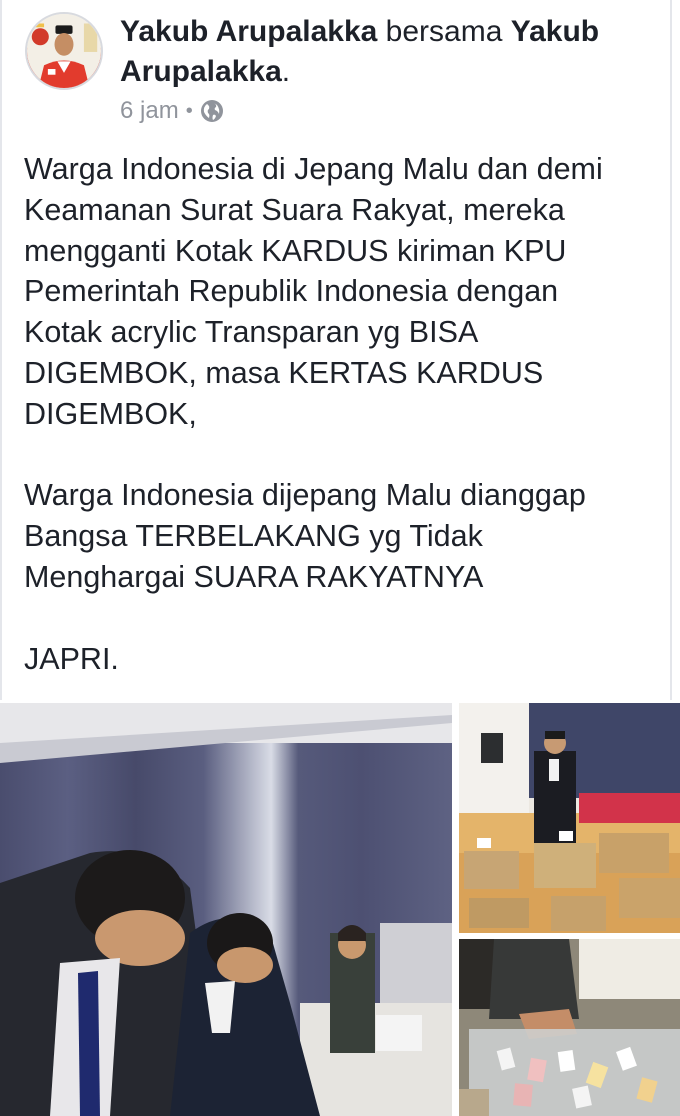 The height and width of the screenshot is (1116, 680). What do you see at coordinates (149, 111) in the screenshot?
I see `post-timestamp: 6 jam` at bounding box center [149, 111].